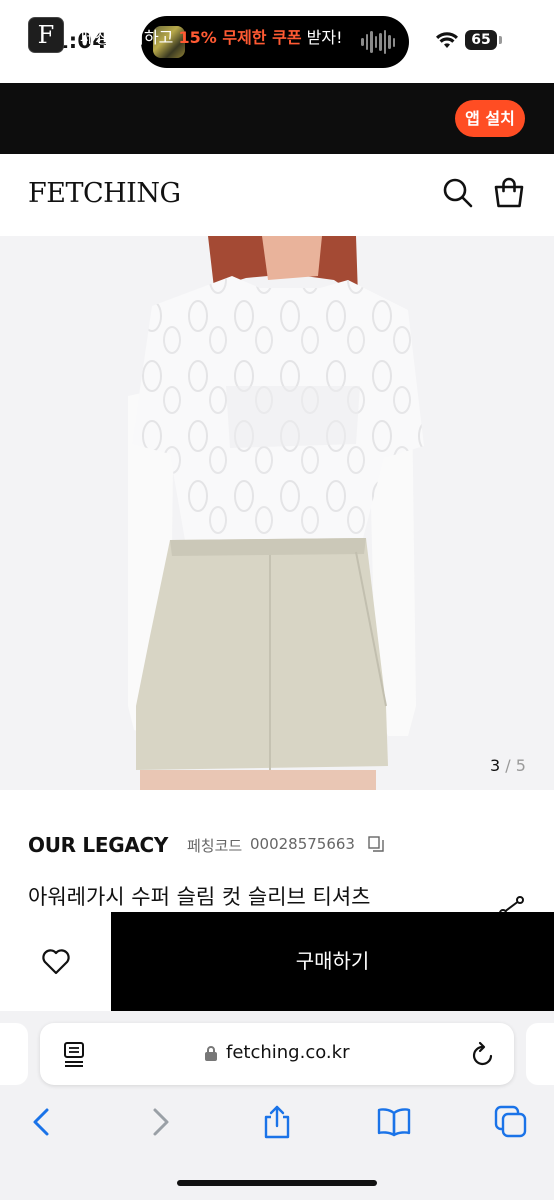  What do you see at coordinates (277, 1122) in the screenshot?
I see `share-sheet-icon` at bounding box center [277, 1122].